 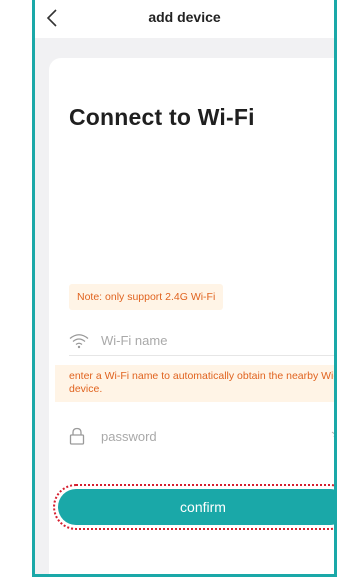 I want to click on password-input, so click(x=211, y=436).